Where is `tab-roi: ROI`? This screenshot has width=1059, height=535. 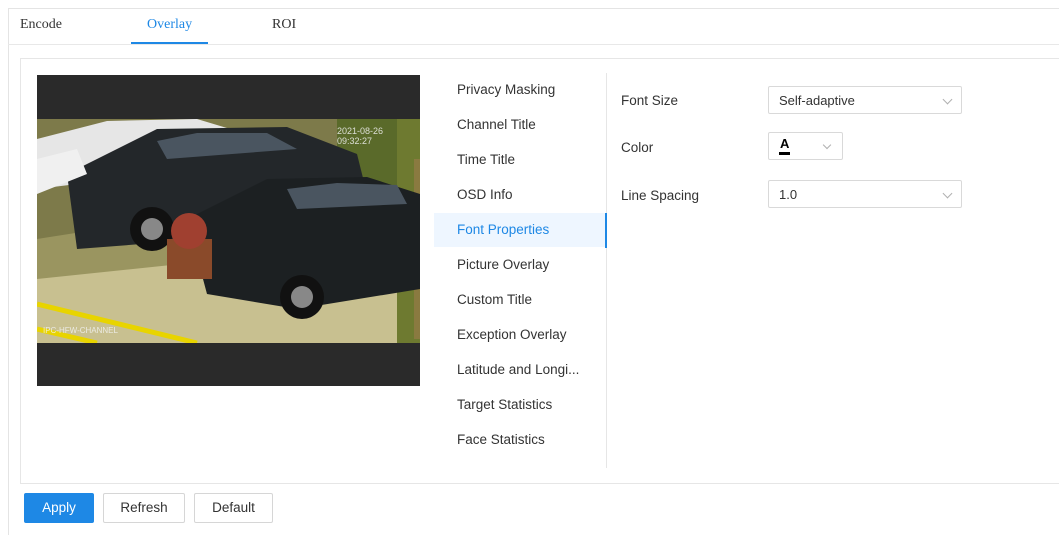
tab-roi: ROI is located at coordinates (284, 25).